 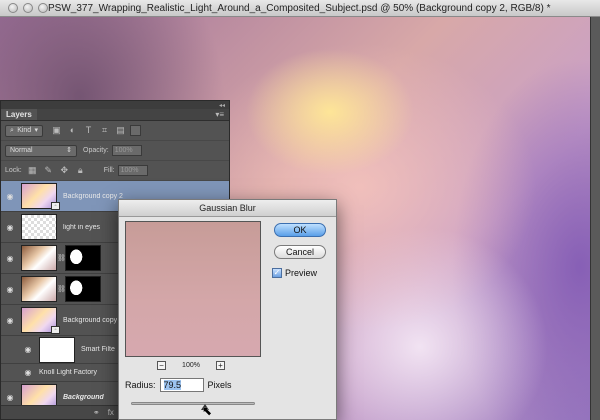 What do you see at coordinates (41, 150) in the screenshot?
I see `blend-mode-select: Normal ⇕` at bounding box center [41, 150].